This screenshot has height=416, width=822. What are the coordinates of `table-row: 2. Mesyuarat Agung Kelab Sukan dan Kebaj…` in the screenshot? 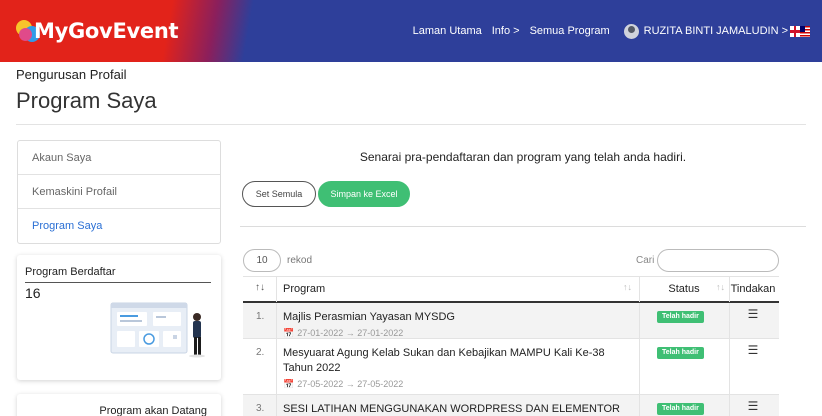 It's located at (511, 367).